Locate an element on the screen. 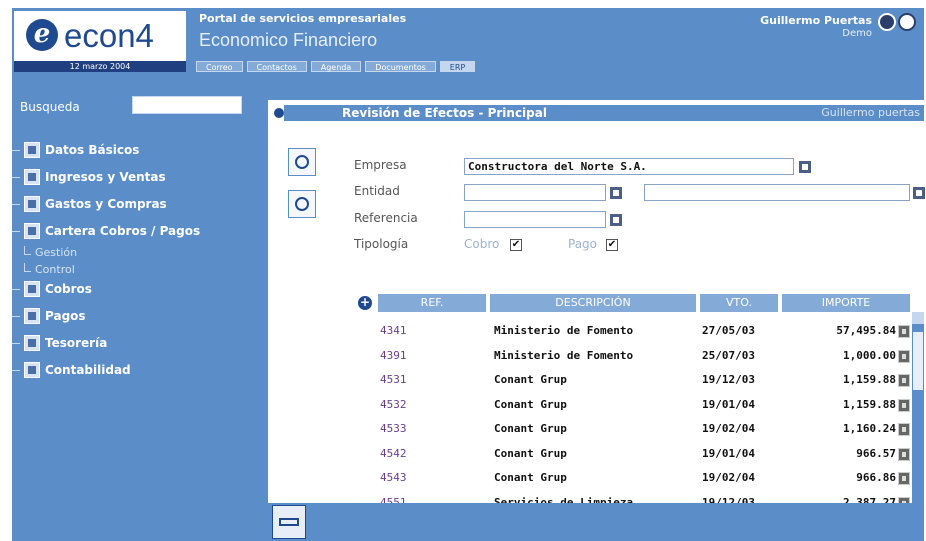 This screenshot has height=541, width=926. portal-title: Portal de servicios empresariales is located at coordinates (303, 18).